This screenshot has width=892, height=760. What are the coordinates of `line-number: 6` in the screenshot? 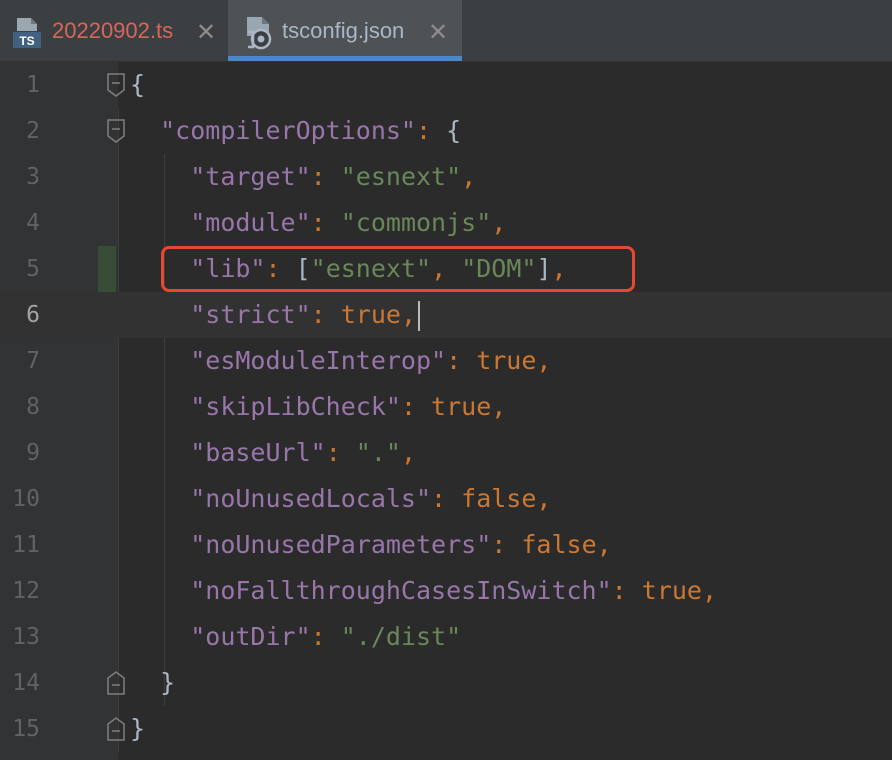 It's located at (33, 315).